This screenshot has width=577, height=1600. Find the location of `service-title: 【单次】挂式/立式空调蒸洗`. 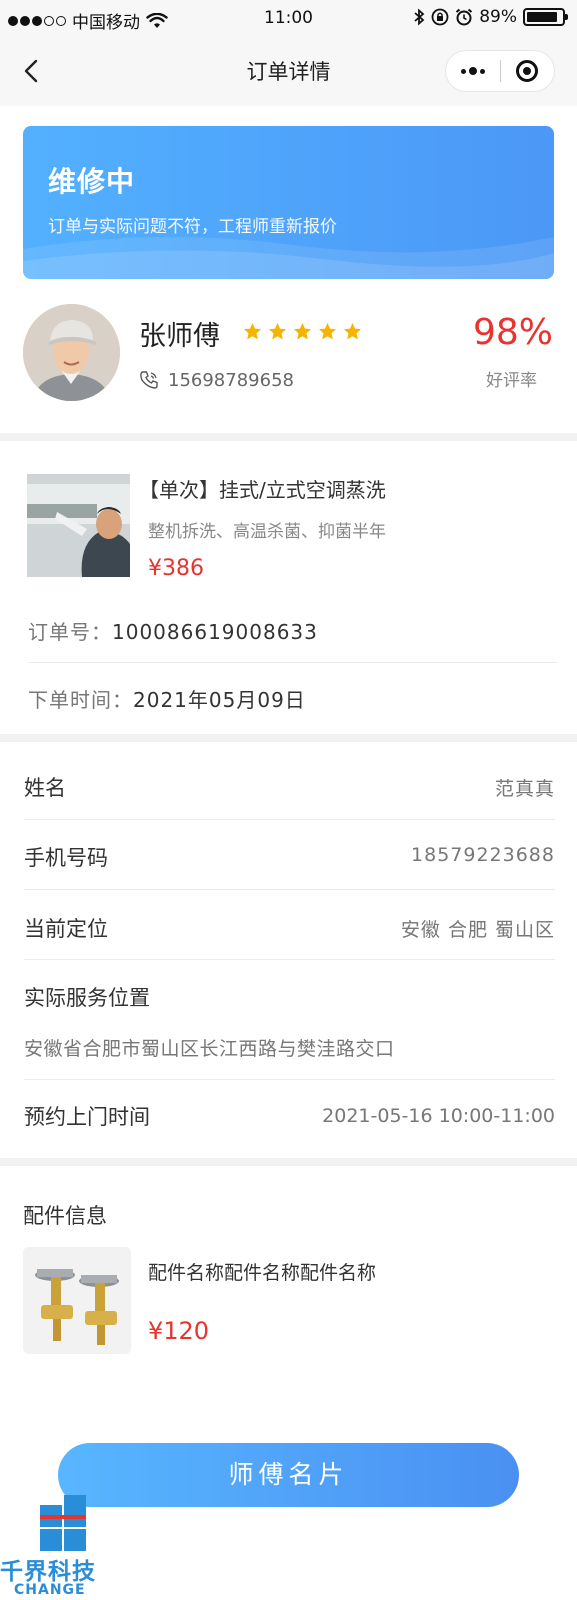

service-title: 【单次】挂式/立式空调蒸洗 is located at coordinates (262, 490).